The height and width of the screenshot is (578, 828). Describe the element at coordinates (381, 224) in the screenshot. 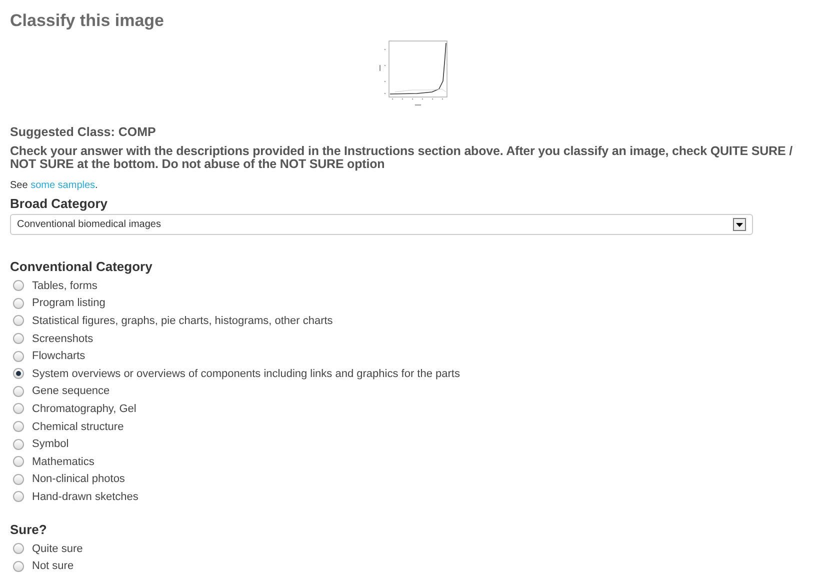

I see `category-dropdown: Conventional biomedical images` at that location.